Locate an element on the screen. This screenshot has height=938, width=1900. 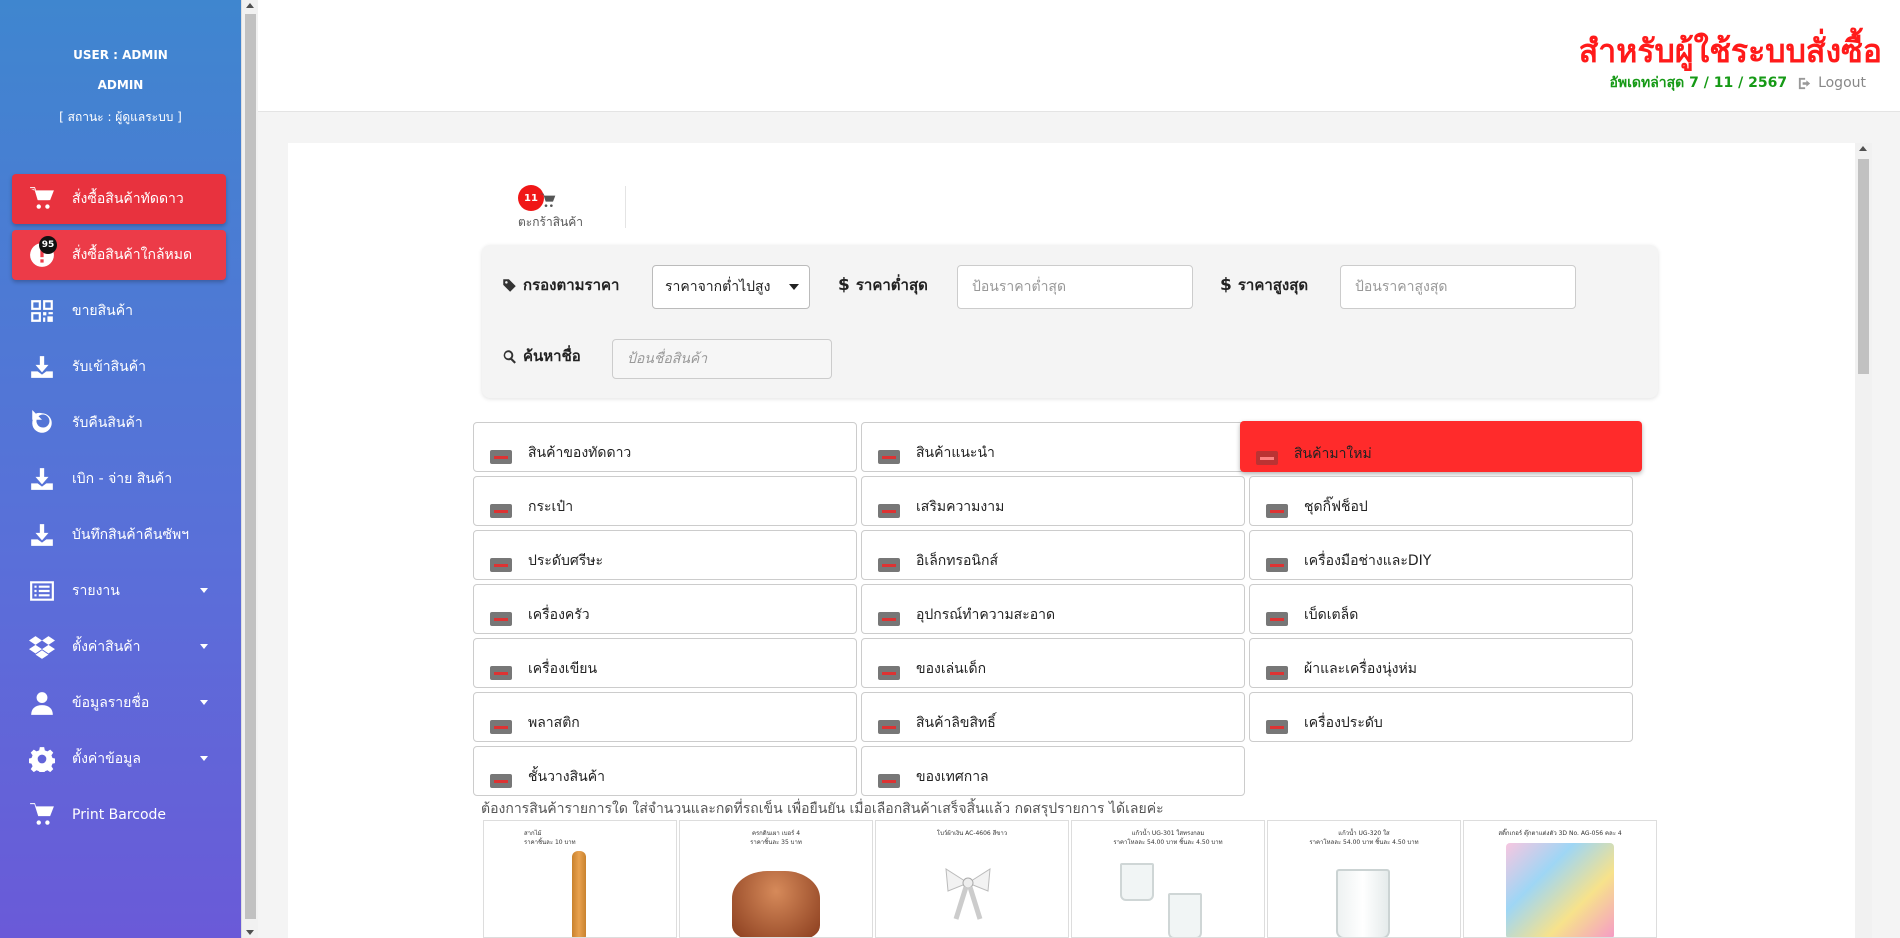
sidebar-item-label: บันทึกสินค้าคืนซัพฯ is located at coordinates (131, 535).